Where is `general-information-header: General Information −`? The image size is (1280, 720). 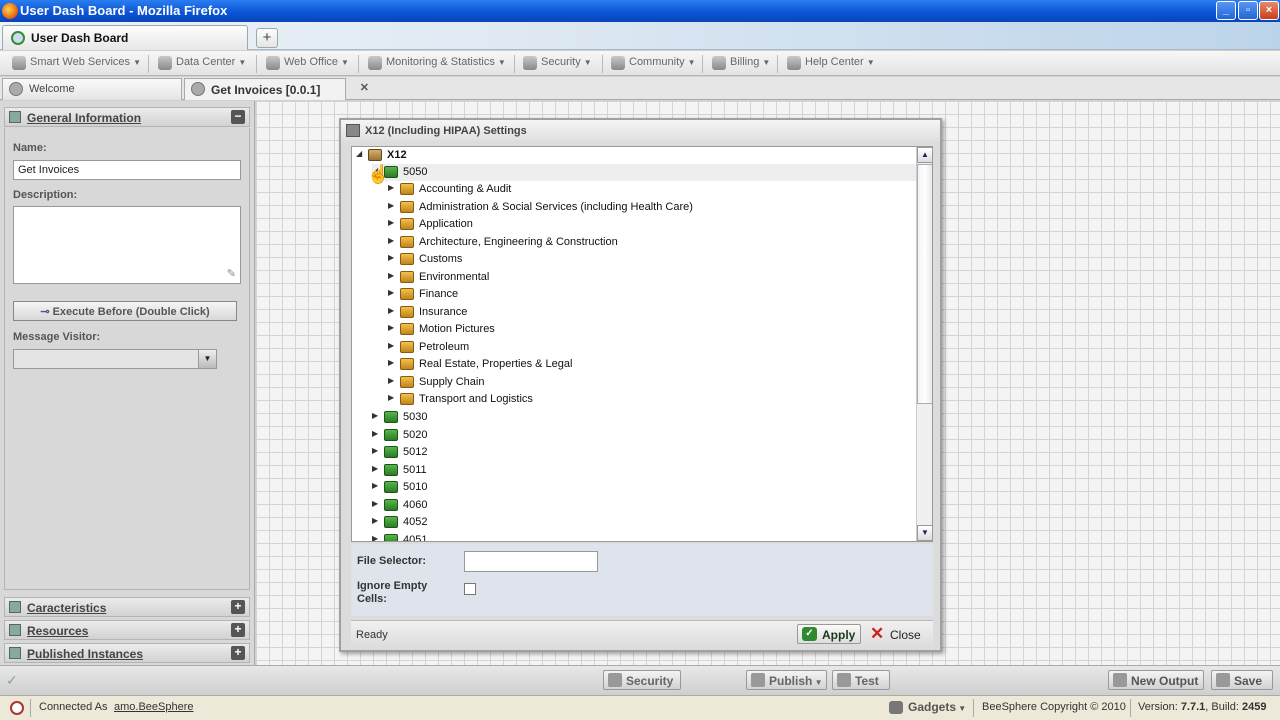 general-information-header: General Information − is located at coordinates (127, 117).